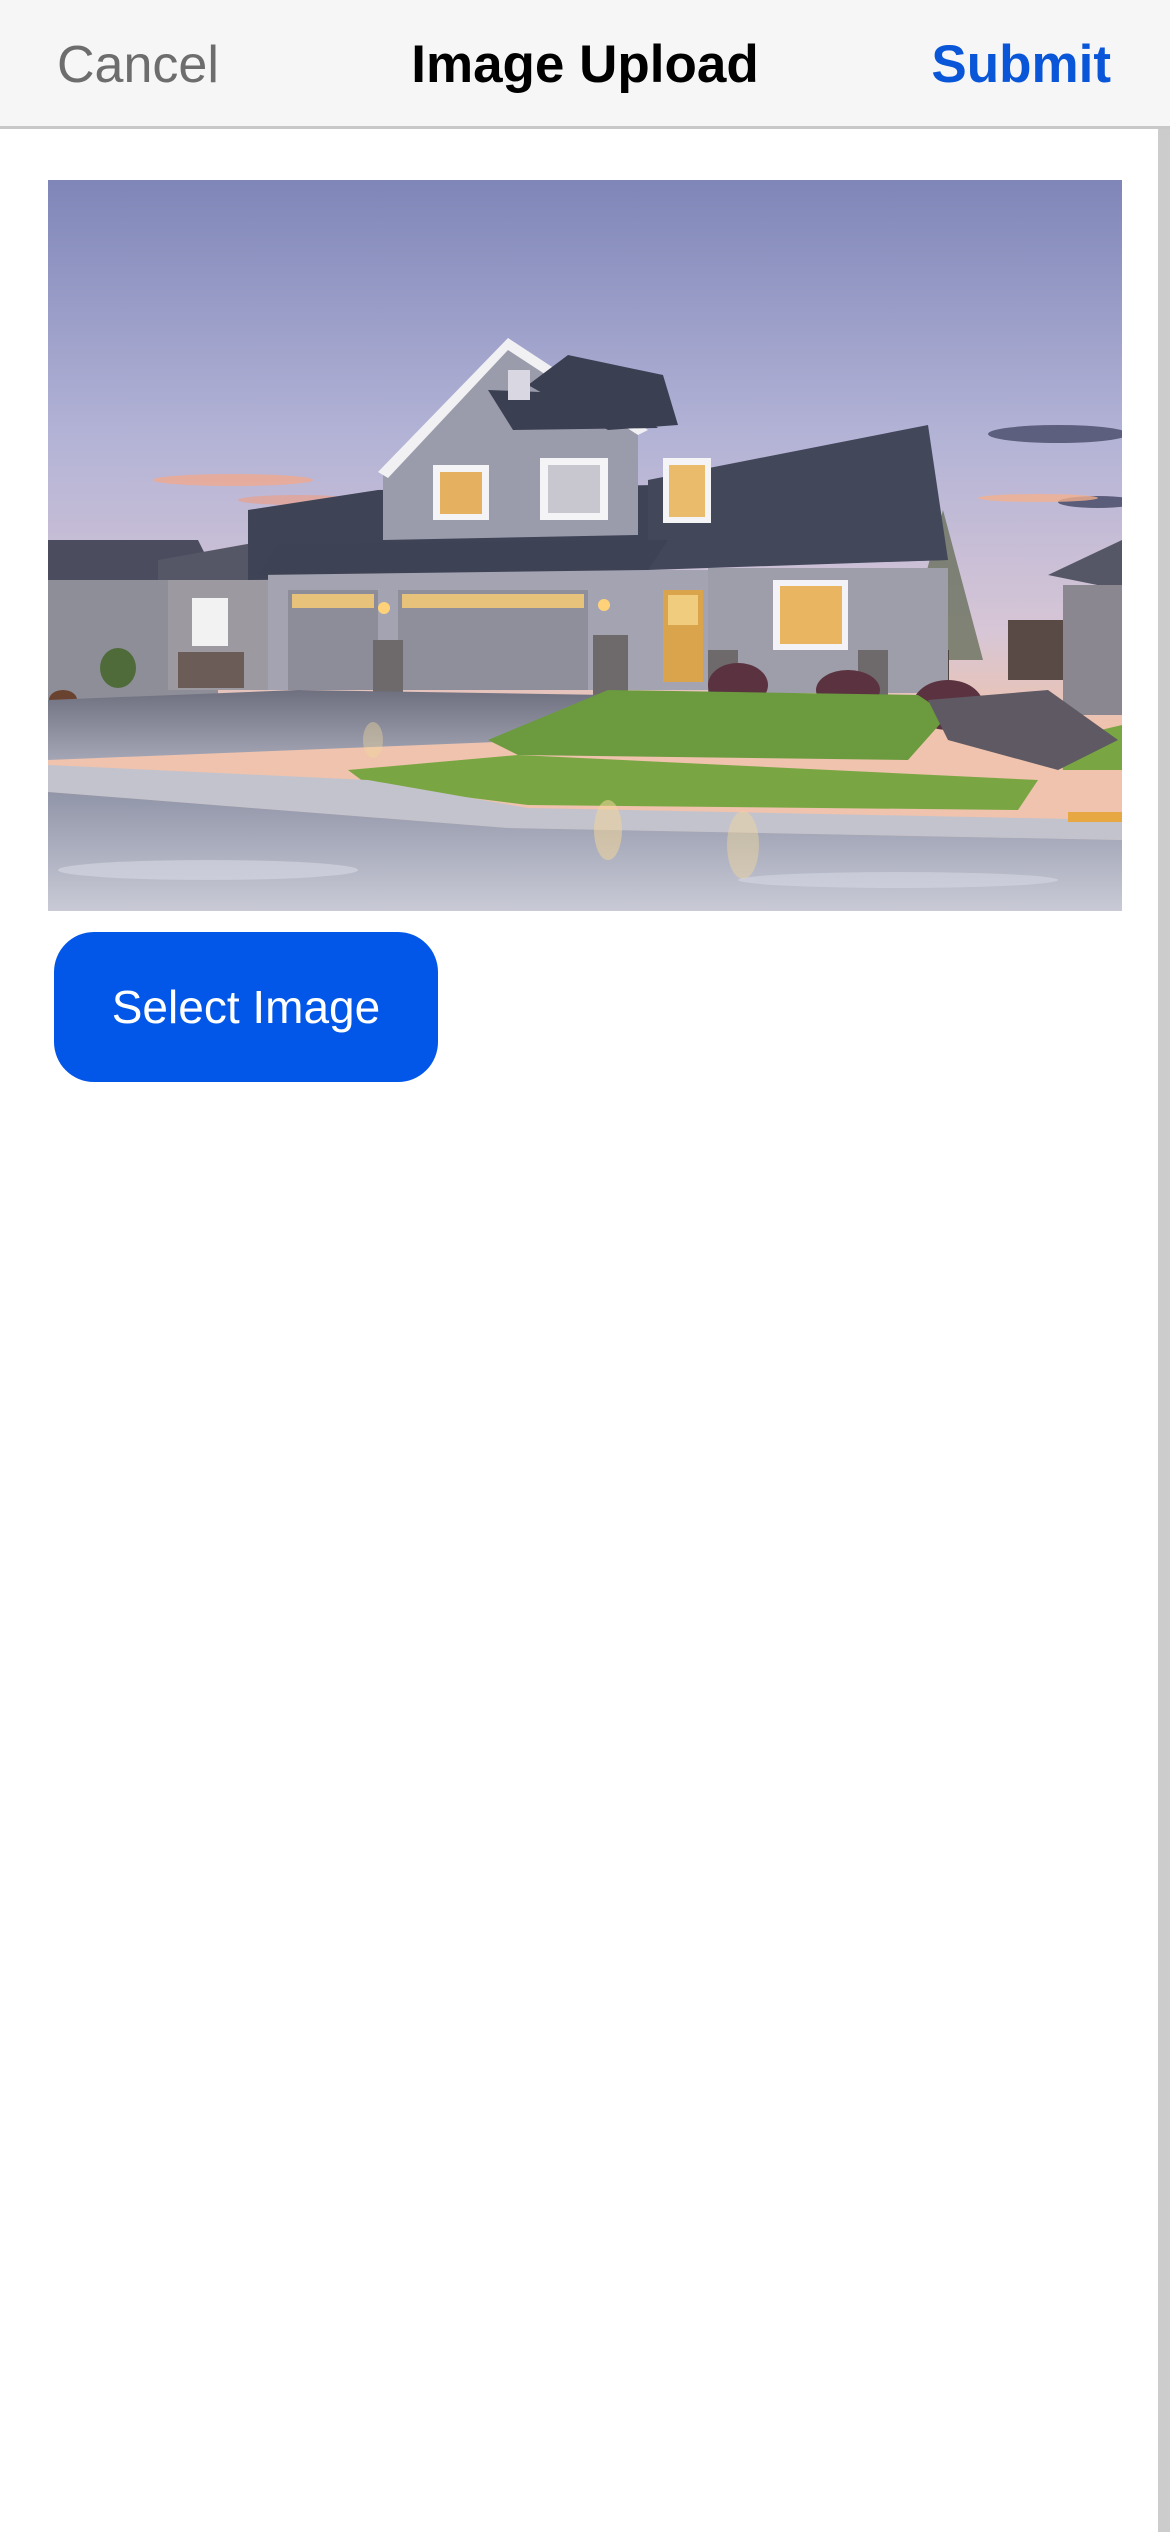 This screenshot has width=1170, height=2532. Describe the element at coordinates (1021, 65) in the screenshot. I see `submit-button: Submit` at that location.